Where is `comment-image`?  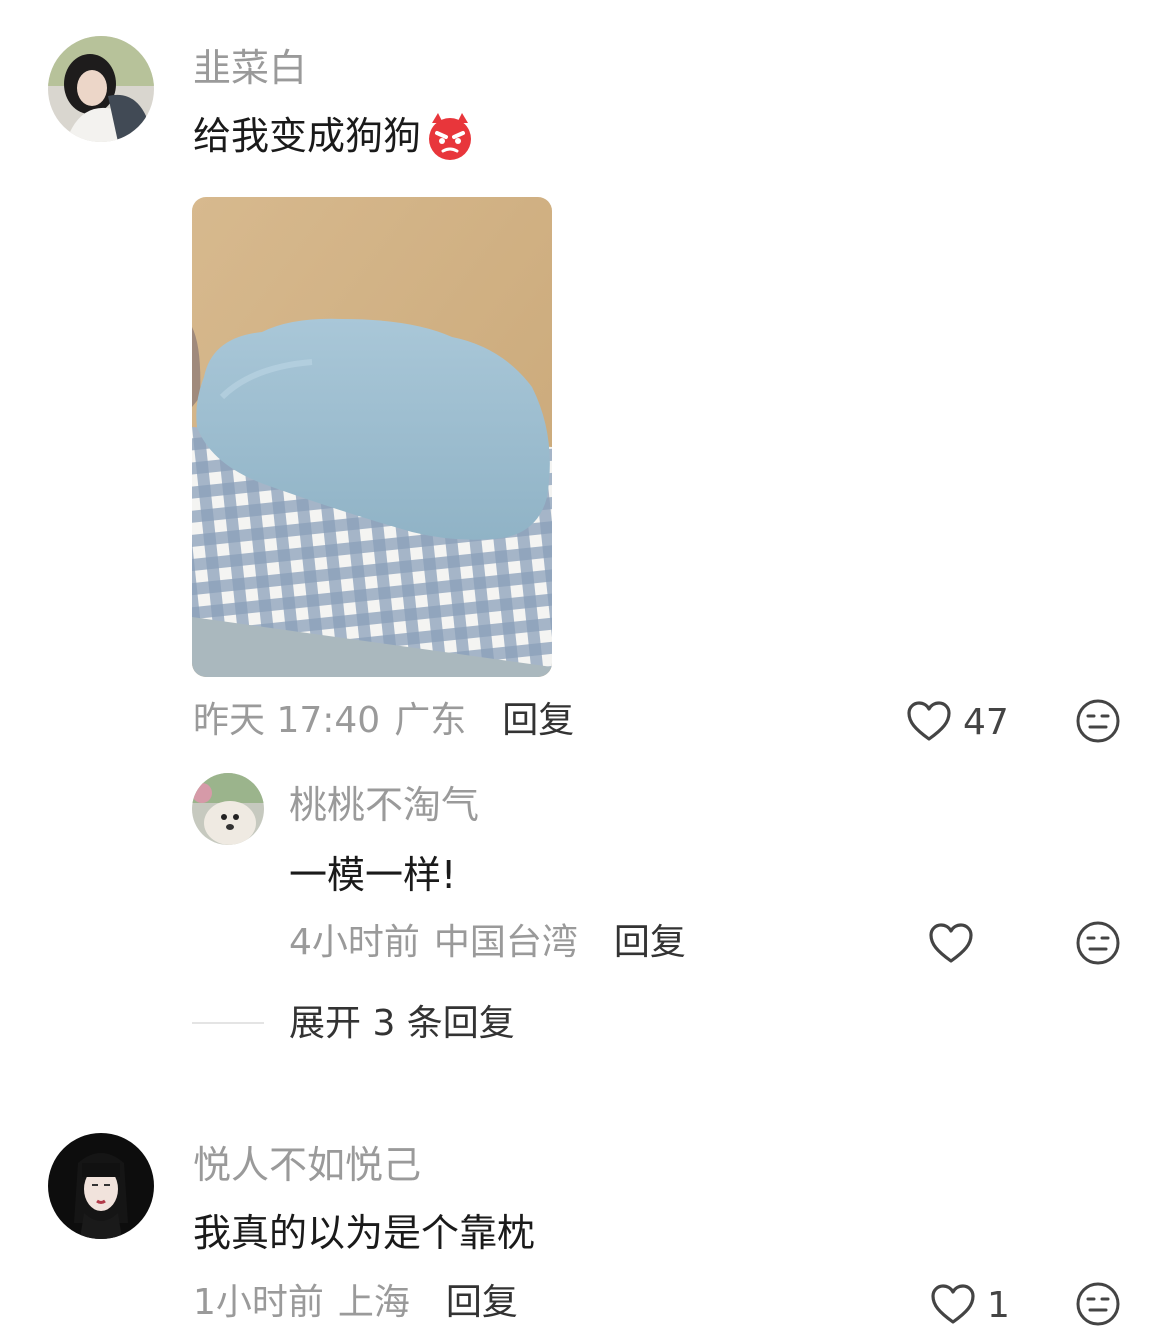 comment-image is located at coordinates (372, 437).